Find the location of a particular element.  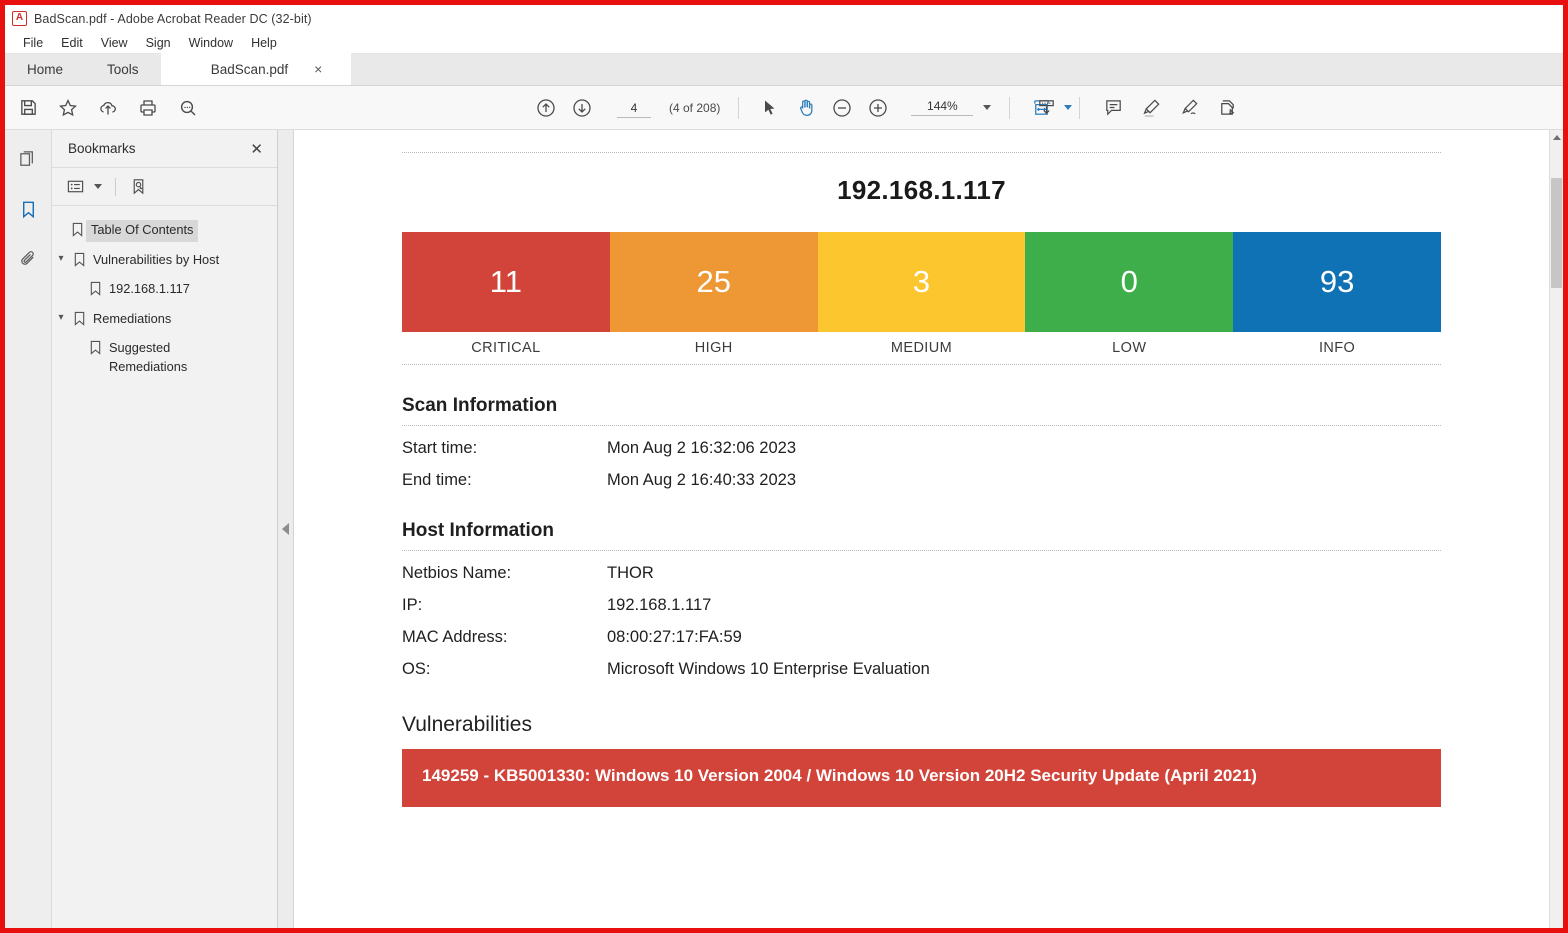

severity-bottom-rule is located at coordinates (921, 364).